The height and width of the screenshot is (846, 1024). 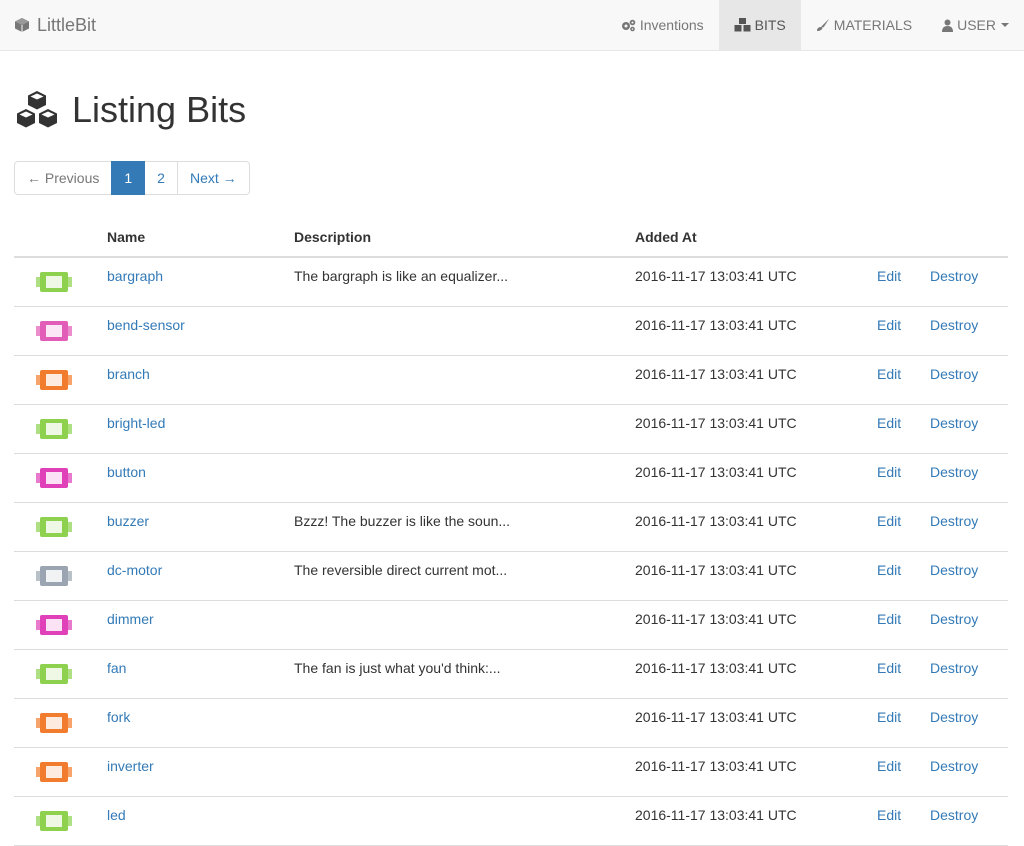 I want to click on bit-name-link: fork, so click(x=118, y=717).